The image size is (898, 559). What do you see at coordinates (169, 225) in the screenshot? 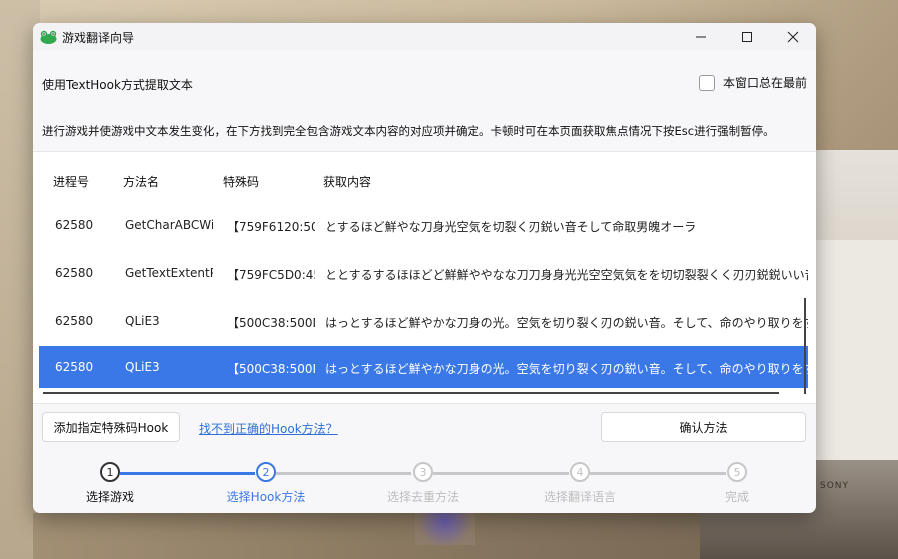
I see `cell-method: GetCharABCWidths` at bounding box center [169, 225].